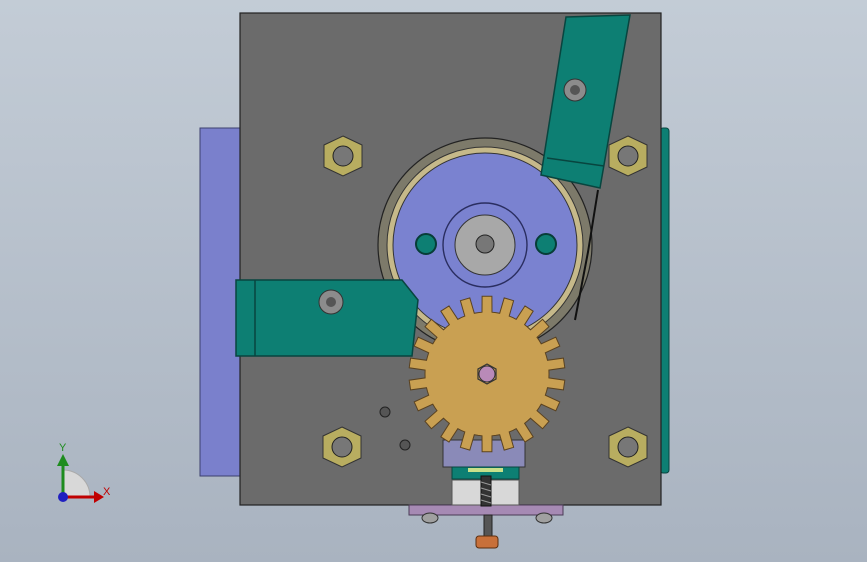 The image size is (867, 562). Describe the element at coordinates (628, 447) in the screenshot. I see `hex-nut-bottom-right` at that location.